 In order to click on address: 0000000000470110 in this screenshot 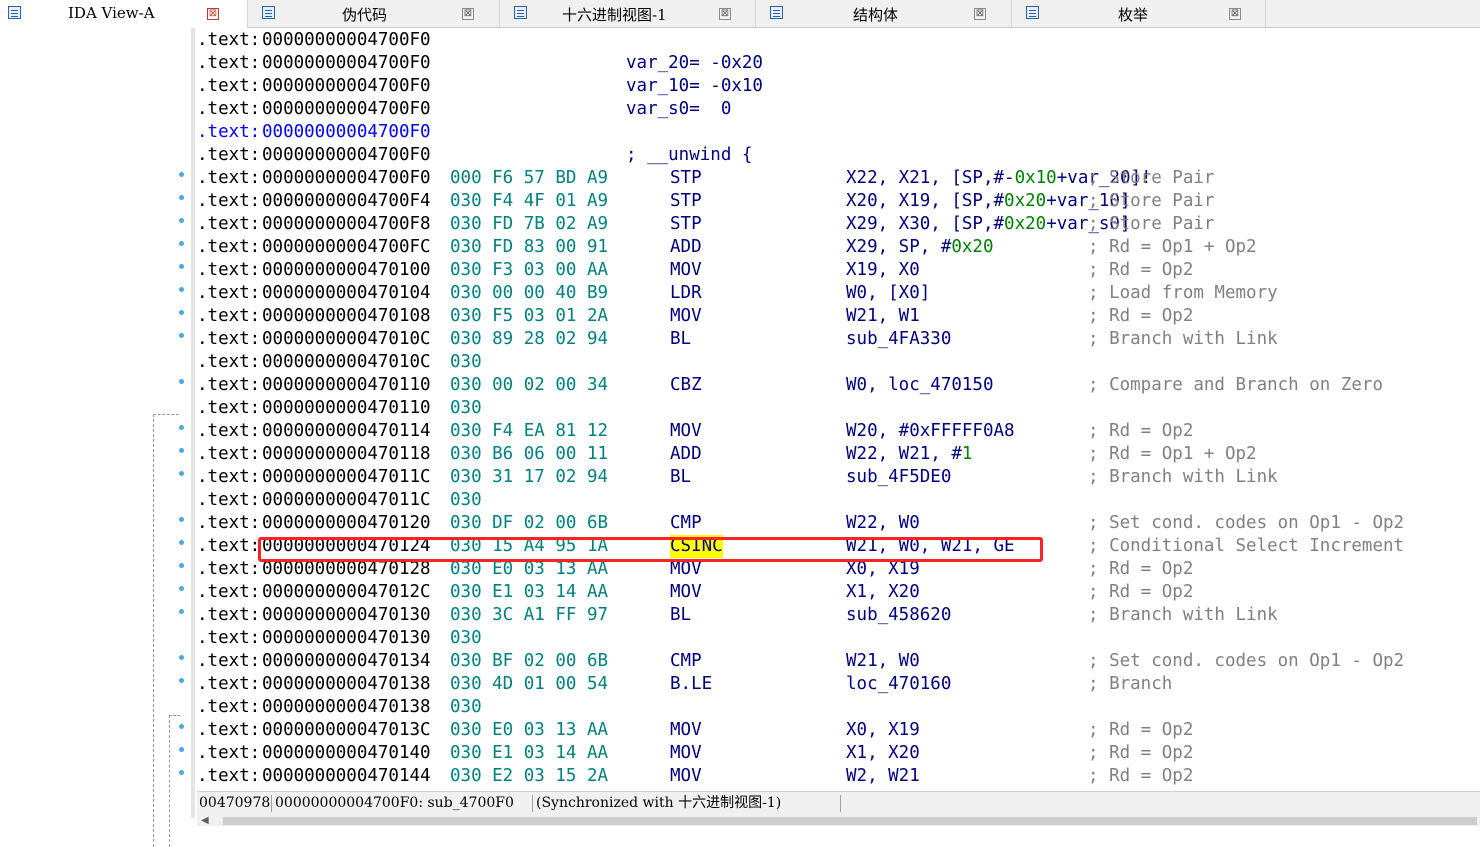, I will do `click(346, 408)`.